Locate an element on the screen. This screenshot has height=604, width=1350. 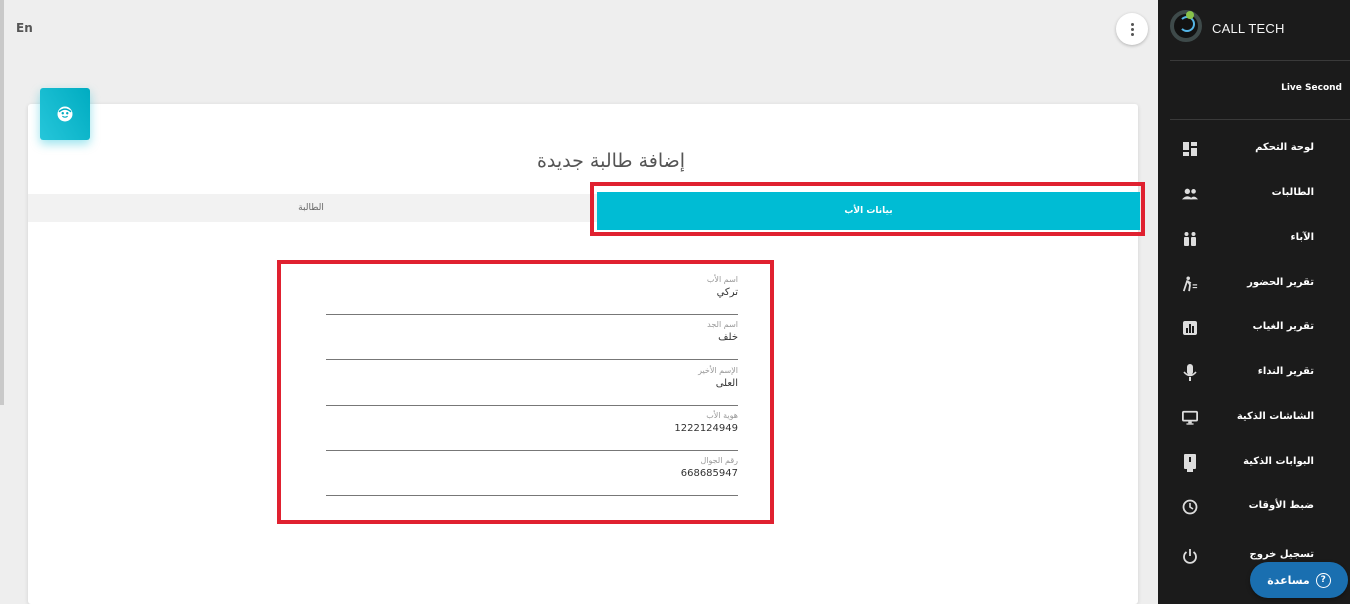
dashboard-icon is located at coordinates (1190, 149).